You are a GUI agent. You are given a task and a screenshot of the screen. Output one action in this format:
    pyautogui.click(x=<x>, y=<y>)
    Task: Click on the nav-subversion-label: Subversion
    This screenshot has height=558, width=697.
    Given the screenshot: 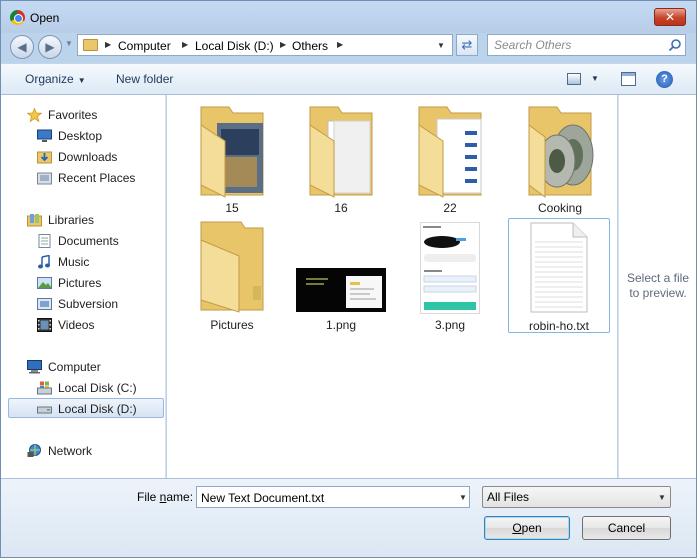 What is the action you would take?
    pyautogui.click(x=88, y=304)
    